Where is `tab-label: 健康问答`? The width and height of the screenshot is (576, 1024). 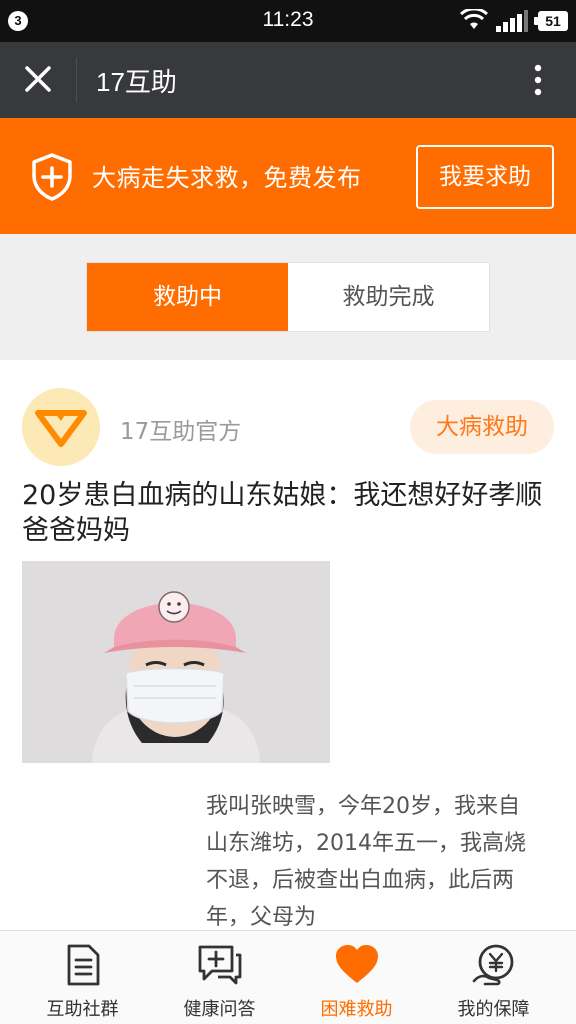 tab-label: 健康问答 is located at coordinates (219, 1009).